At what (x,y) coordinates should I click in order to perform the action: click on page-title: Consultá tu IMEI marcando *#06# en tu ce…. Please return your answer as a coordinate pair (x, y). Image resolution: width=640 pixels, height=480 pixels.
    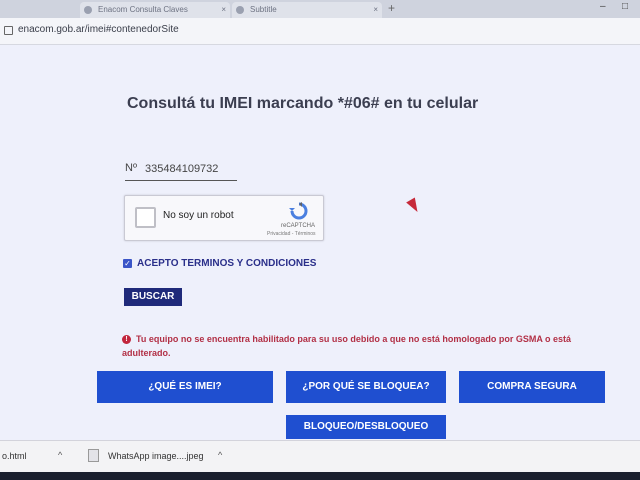
    Looking at the image, I should click on (303, 103).